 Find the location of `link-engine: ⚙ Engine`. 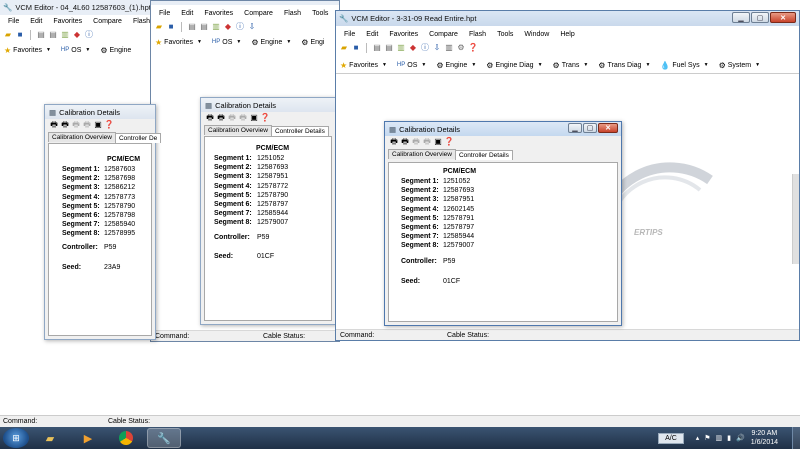

link-engine: ⚙ Engine is located at coordinates (115, 50).